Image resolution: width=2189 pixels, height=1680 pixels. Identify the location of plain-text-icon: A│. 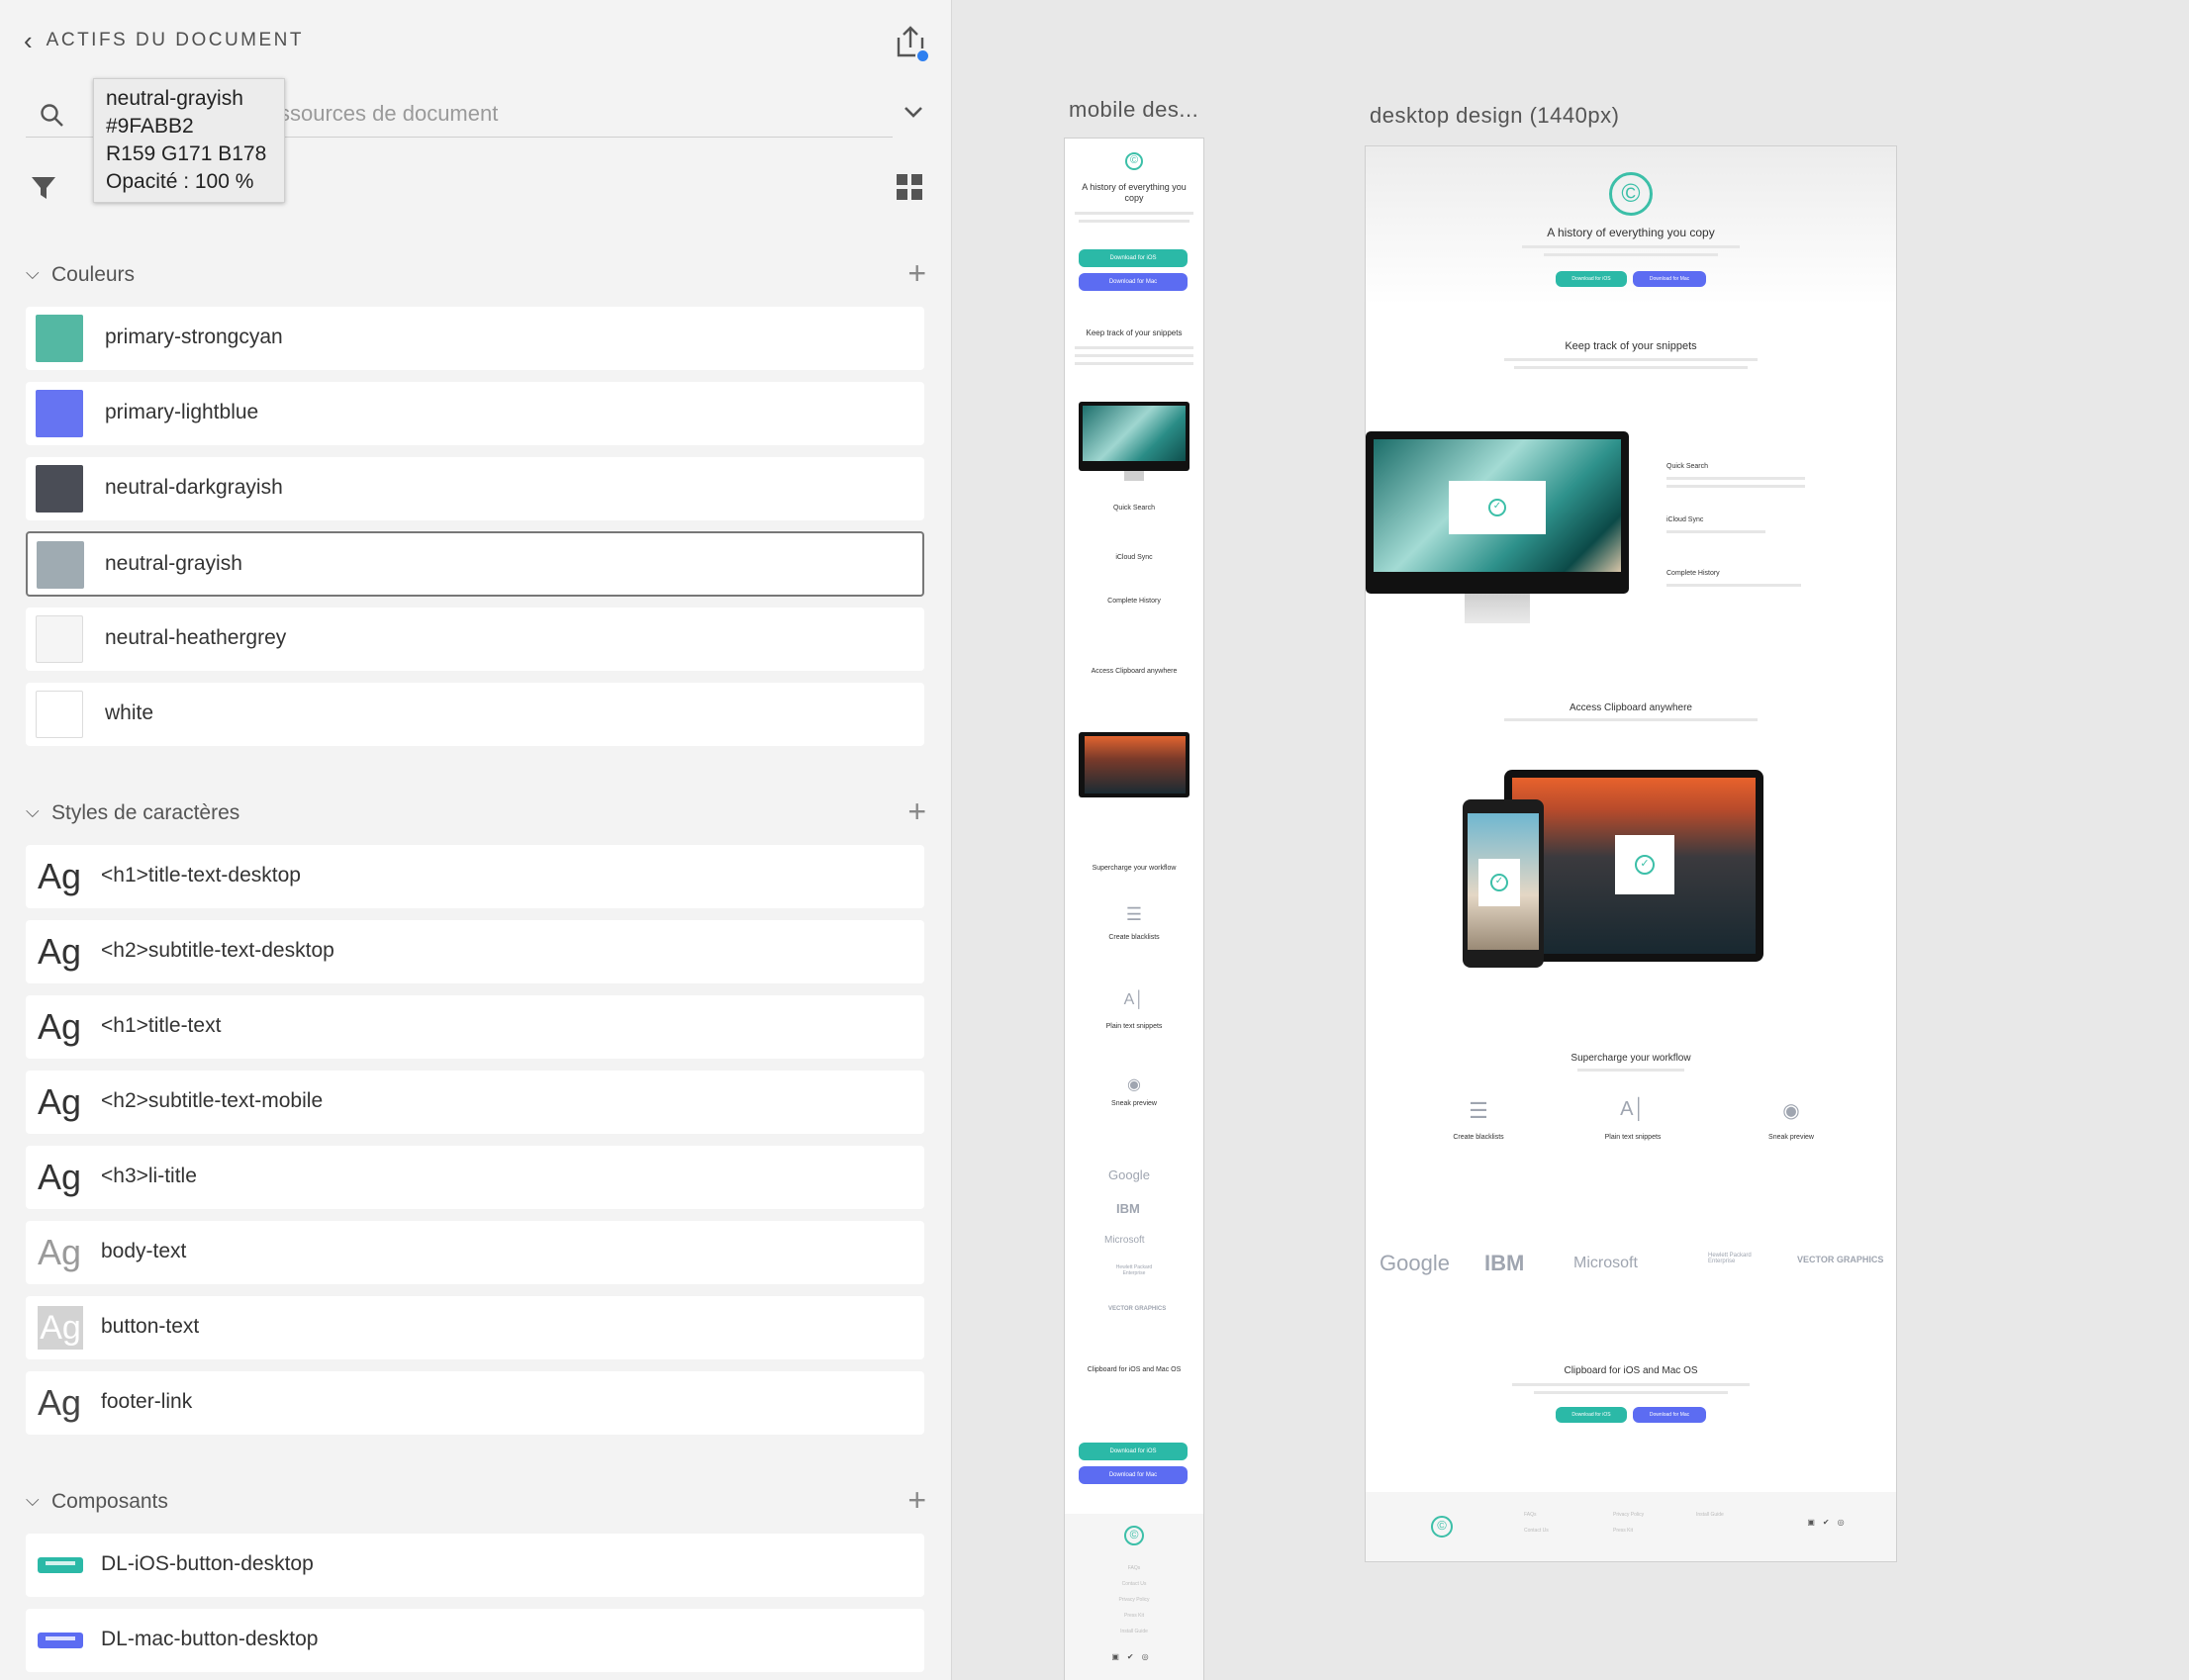
(1633, 1109).